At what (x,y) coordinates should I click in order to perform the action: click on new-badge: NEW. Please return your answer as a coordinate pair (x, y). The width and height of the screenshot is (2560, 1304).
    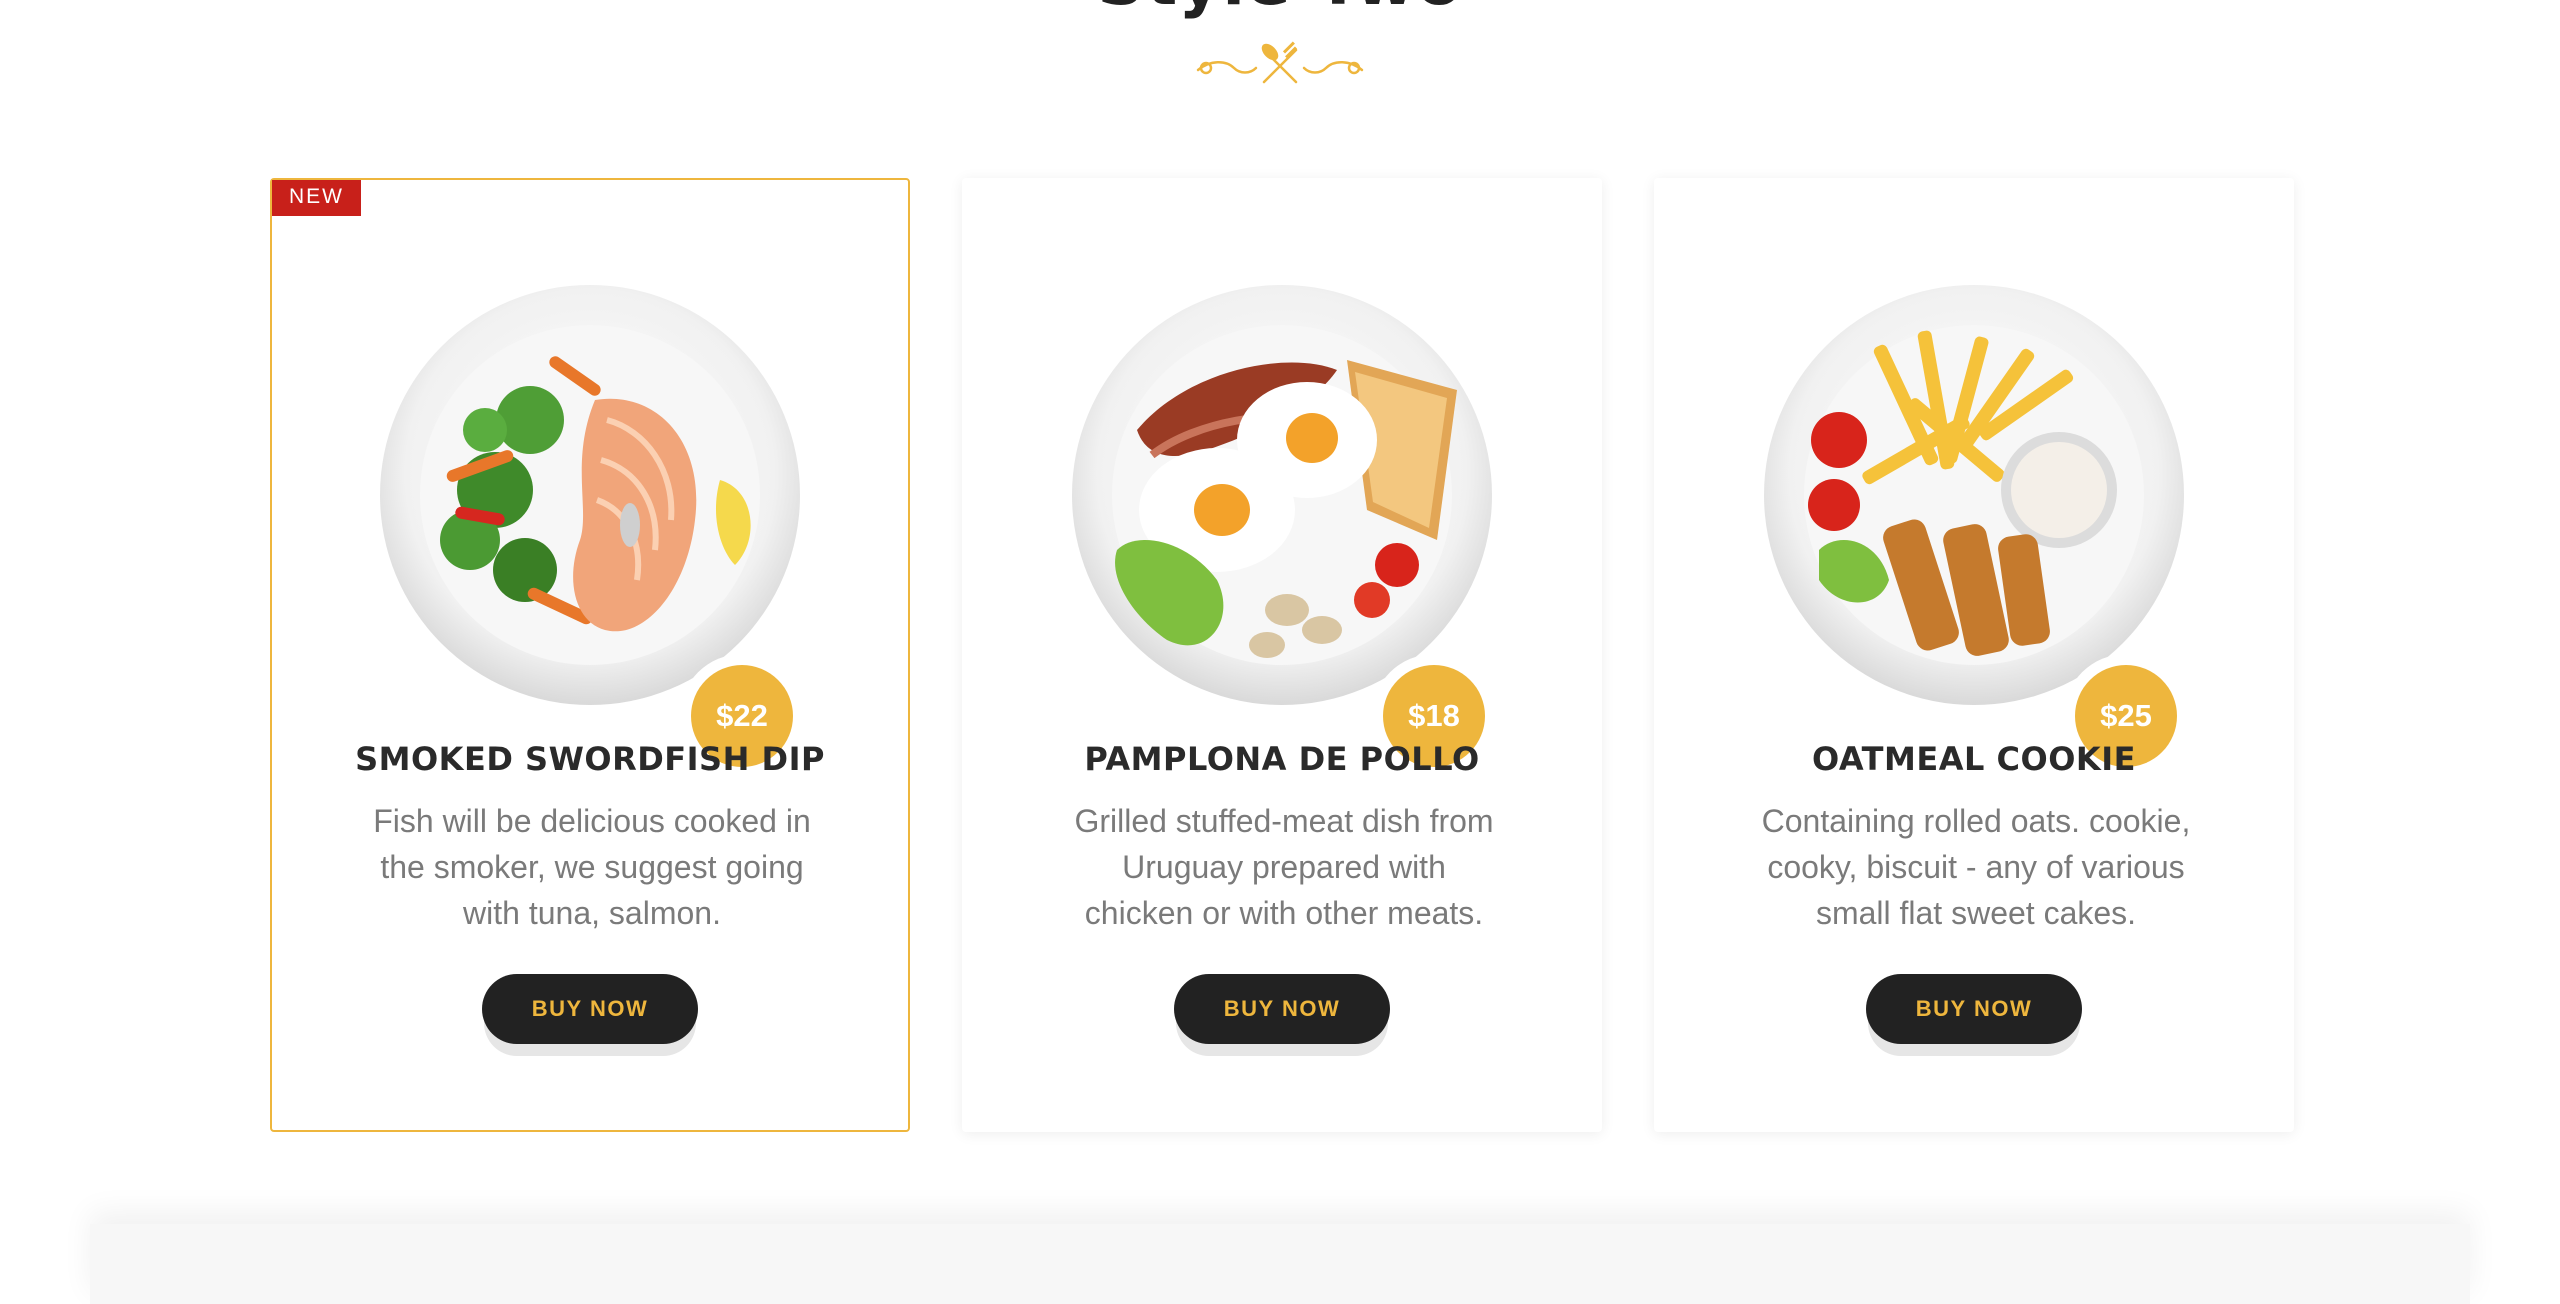
    Looking at the image, I should click on (316, 198).